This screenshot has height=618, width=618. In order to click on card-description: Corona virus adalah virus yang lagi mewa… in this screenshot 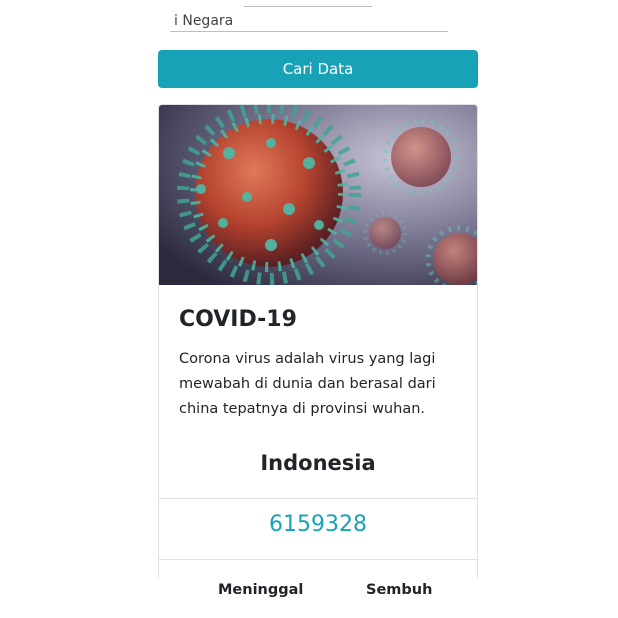, I will do `click(307, 384)`.